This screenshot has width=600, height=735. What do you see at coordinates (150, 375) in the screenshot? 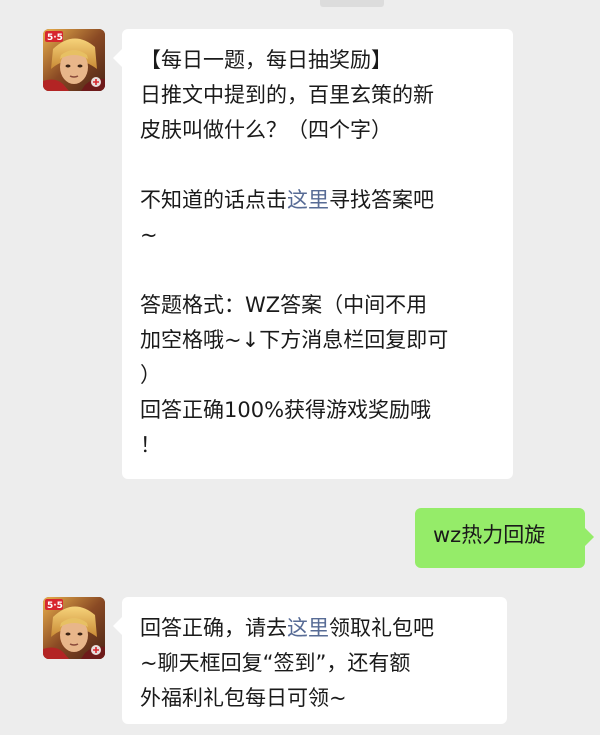
I see `message-text-line: ）` at bounding box center [150, 375].